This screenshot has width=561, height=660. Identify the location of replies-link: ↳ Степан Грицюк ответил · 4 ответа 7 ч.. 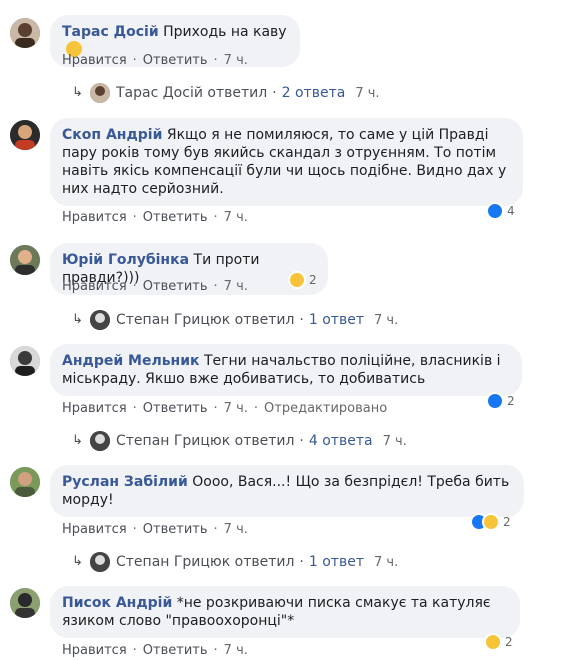
(239, 441).